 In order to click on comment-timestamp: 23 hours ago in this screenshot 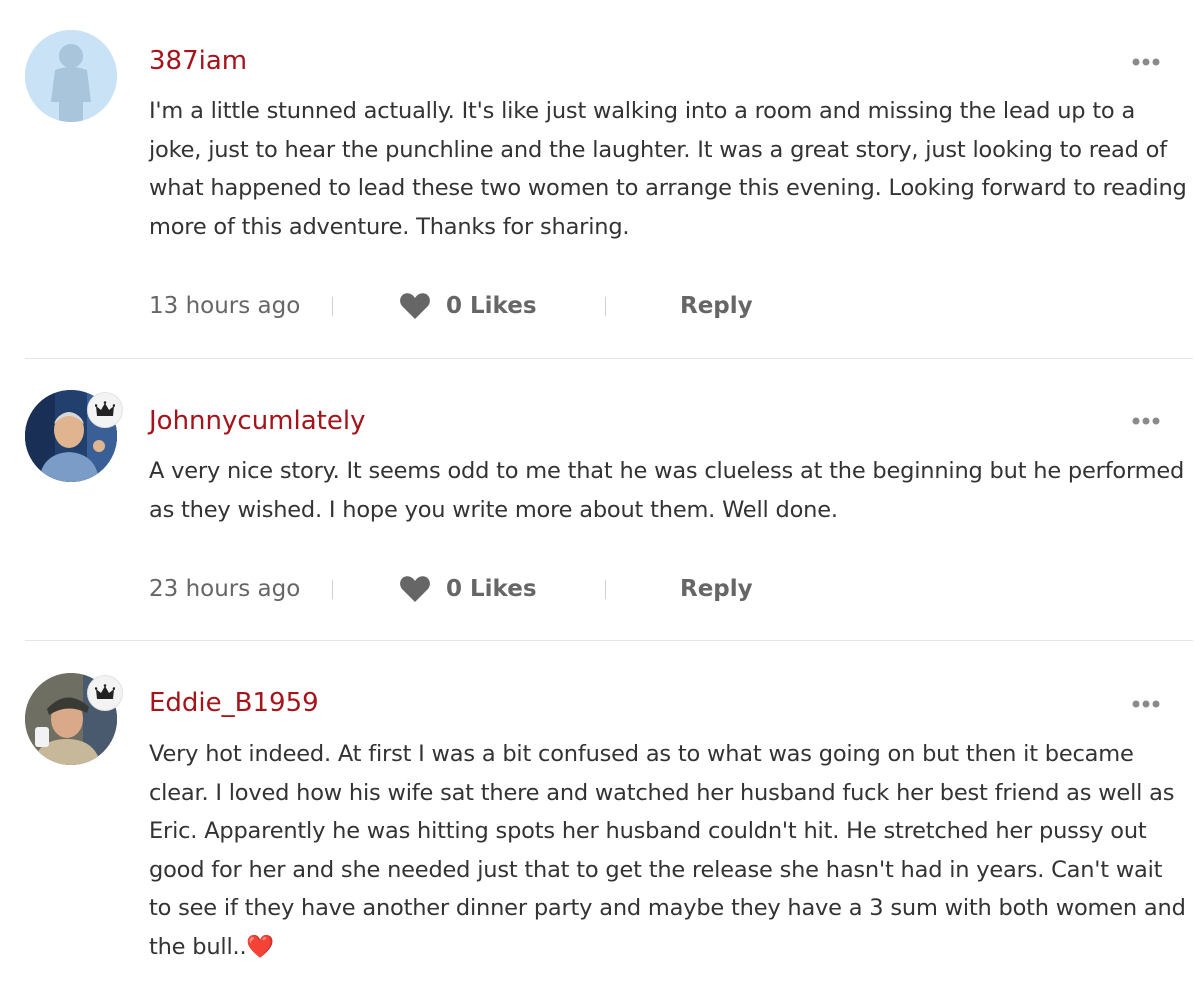, I will do `click(225, 589)`.